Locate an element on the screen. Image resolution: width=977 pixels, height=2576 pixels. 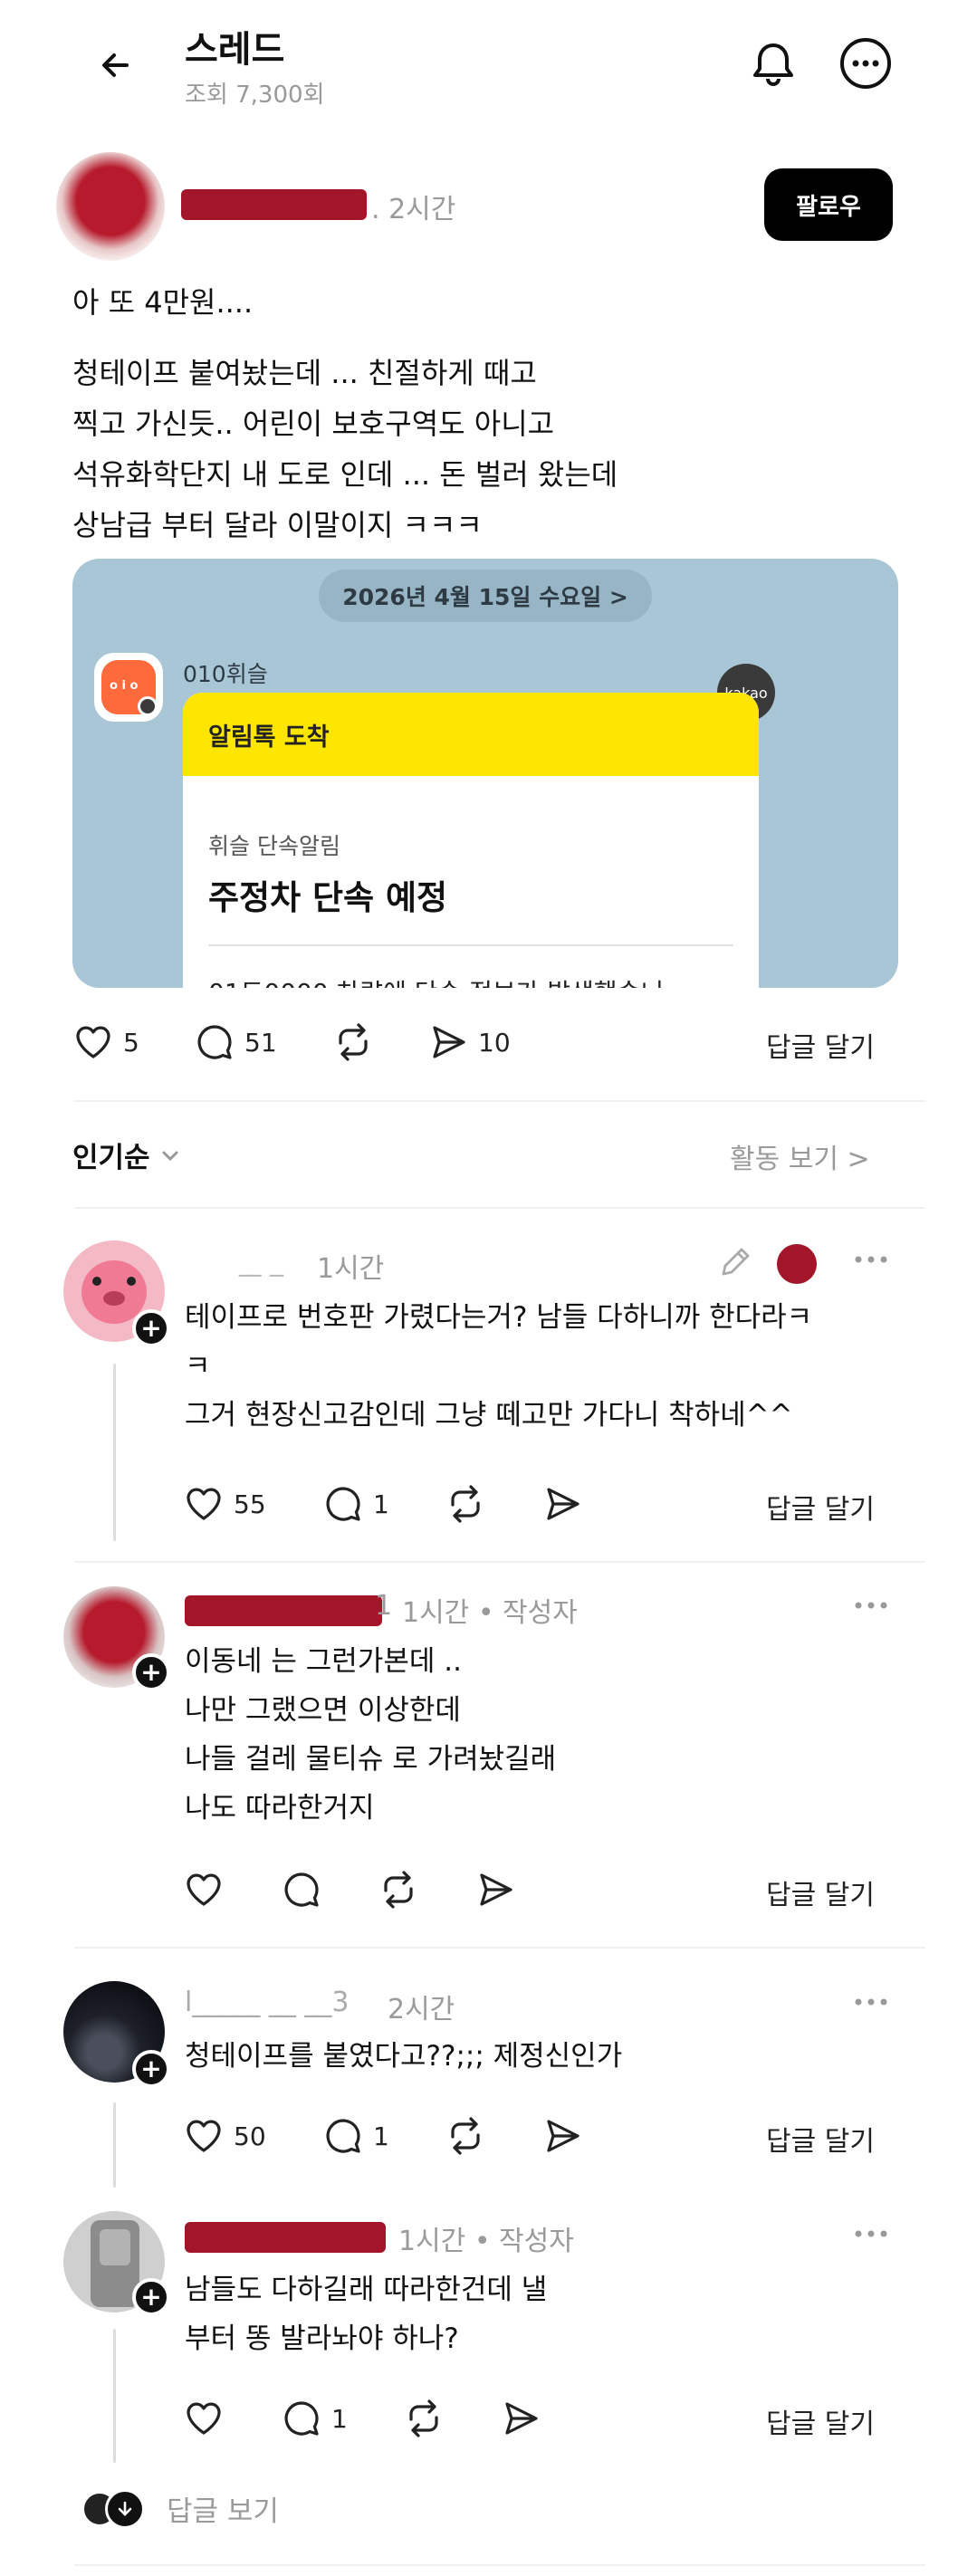
back-arrow-icon is located at coordinates (116, 65).